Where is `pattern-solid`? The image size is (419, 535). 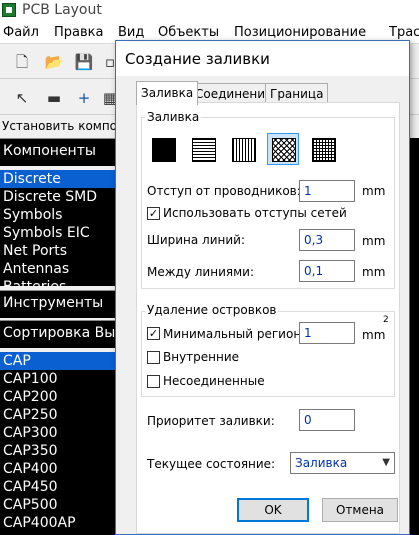
pattern-solid is located at coordinates (163, 149).